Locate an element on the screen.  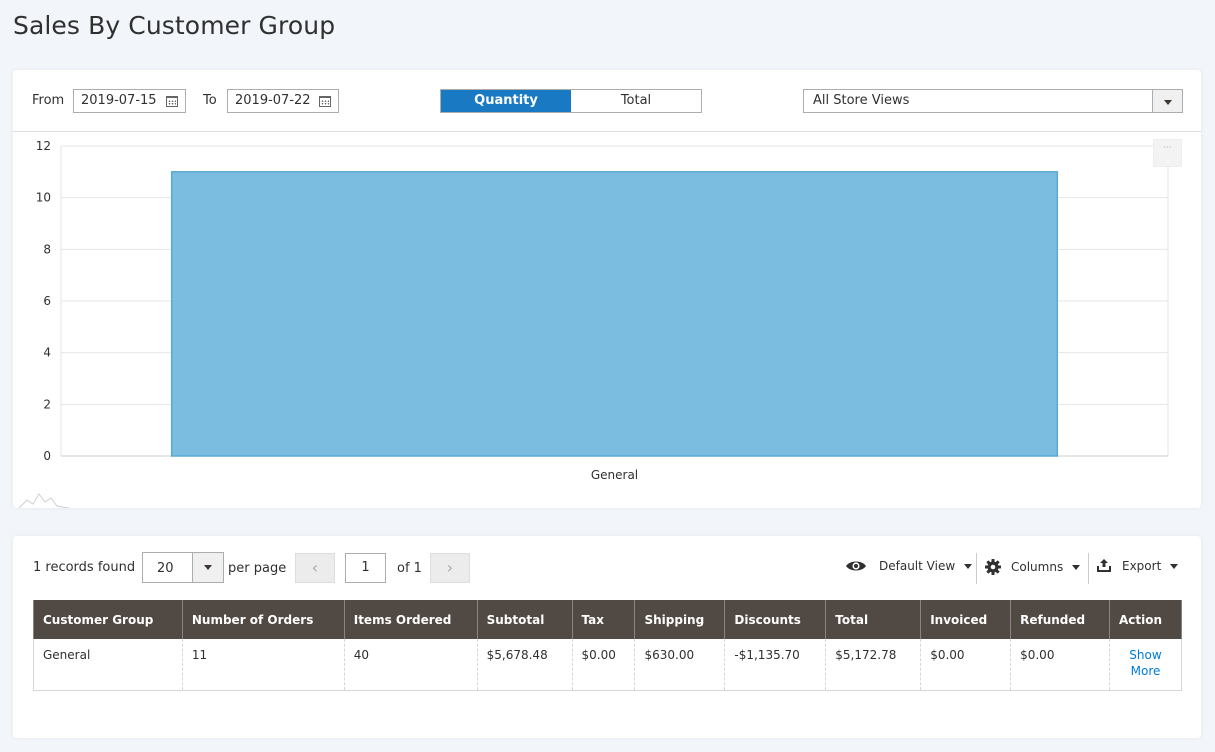
per-page-select: 20 is located at coordinates (183, 567).